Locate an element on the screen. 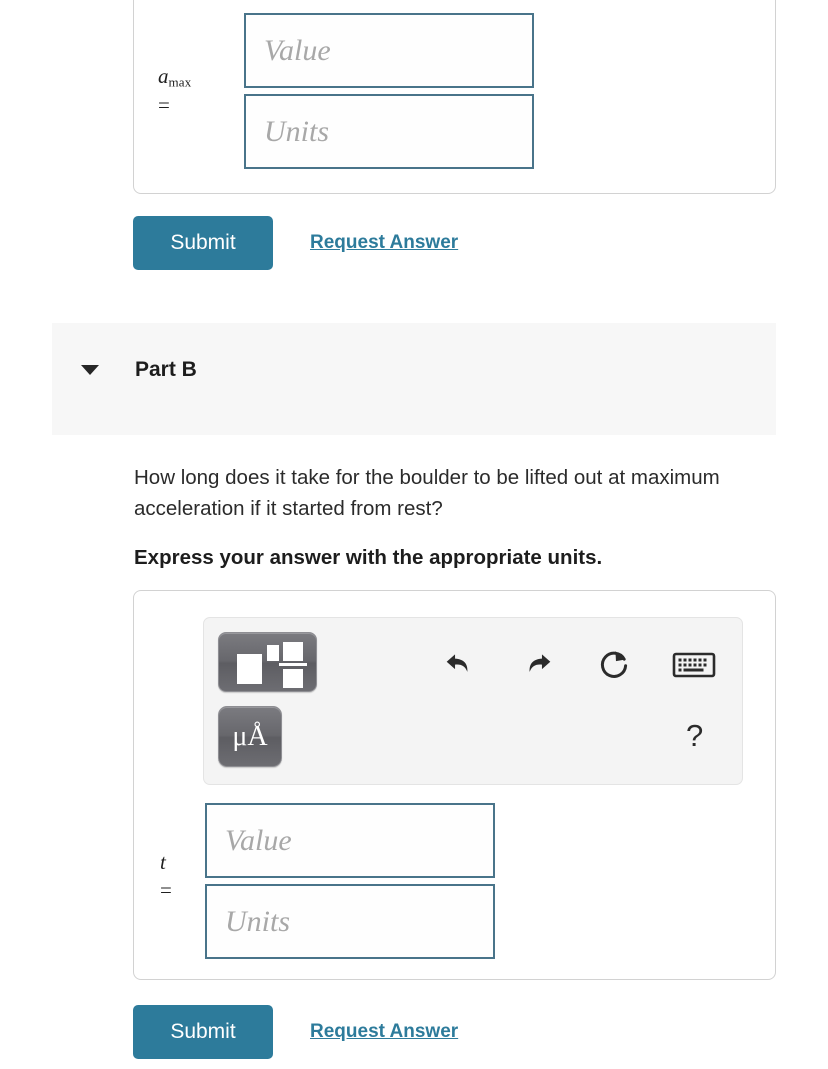  part-b-units-input: Units is located at coordinates (350, 921).